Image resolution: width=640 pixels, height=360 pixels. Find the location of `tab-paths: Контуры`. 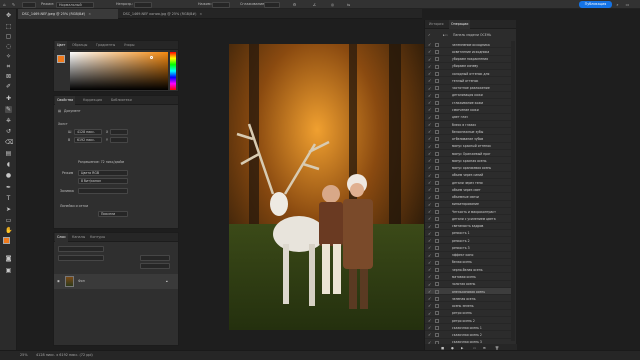

tab-paths: Контуры is located at coordinates (97, 237).